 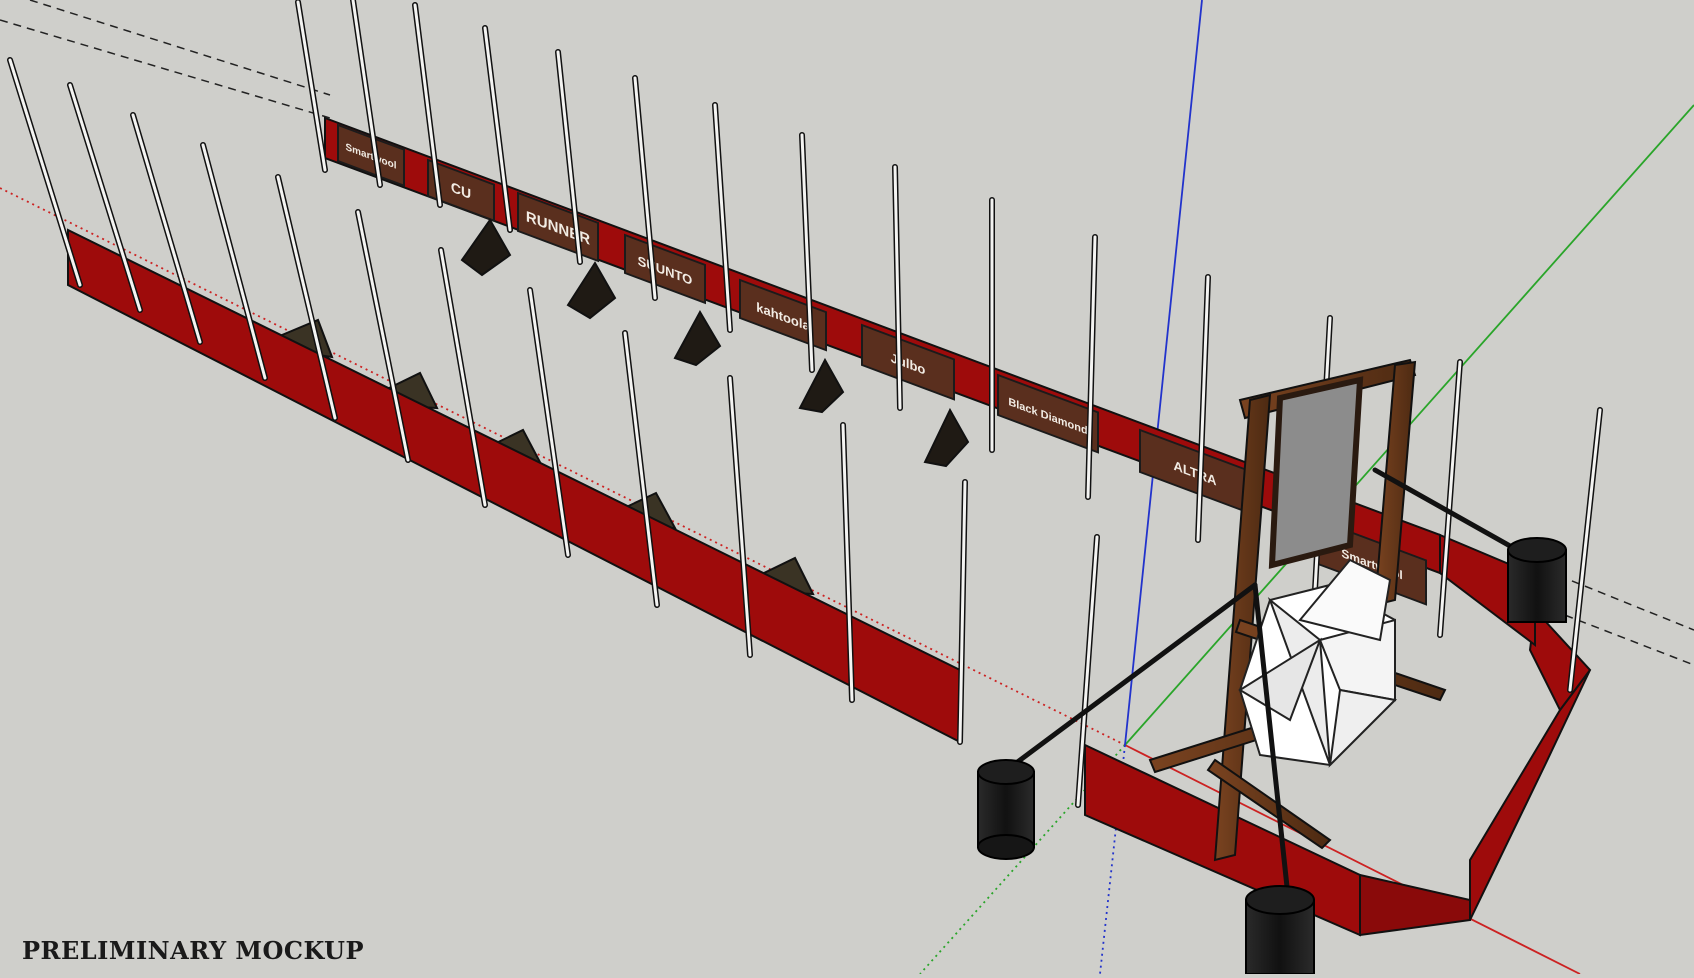 What do you see at coordinates (1048, 413) in the screenshot?
I see `banner-black-diamond: Black Diamond` at bounding box center [1048, 413].